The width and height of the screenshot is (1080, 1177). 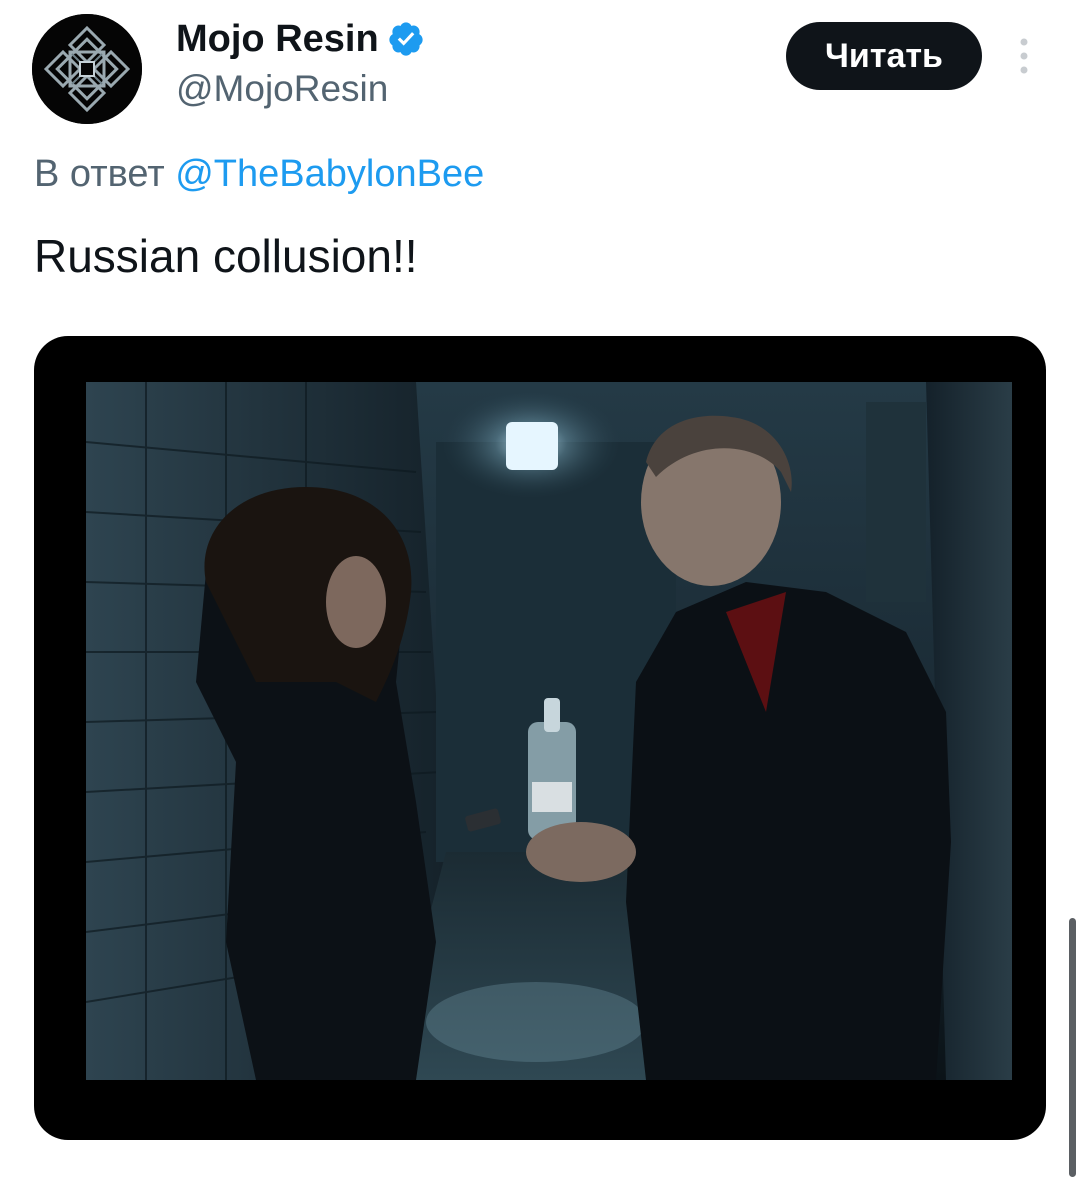 I want to click on follow-button: Читать, so click(x=884, y=56).